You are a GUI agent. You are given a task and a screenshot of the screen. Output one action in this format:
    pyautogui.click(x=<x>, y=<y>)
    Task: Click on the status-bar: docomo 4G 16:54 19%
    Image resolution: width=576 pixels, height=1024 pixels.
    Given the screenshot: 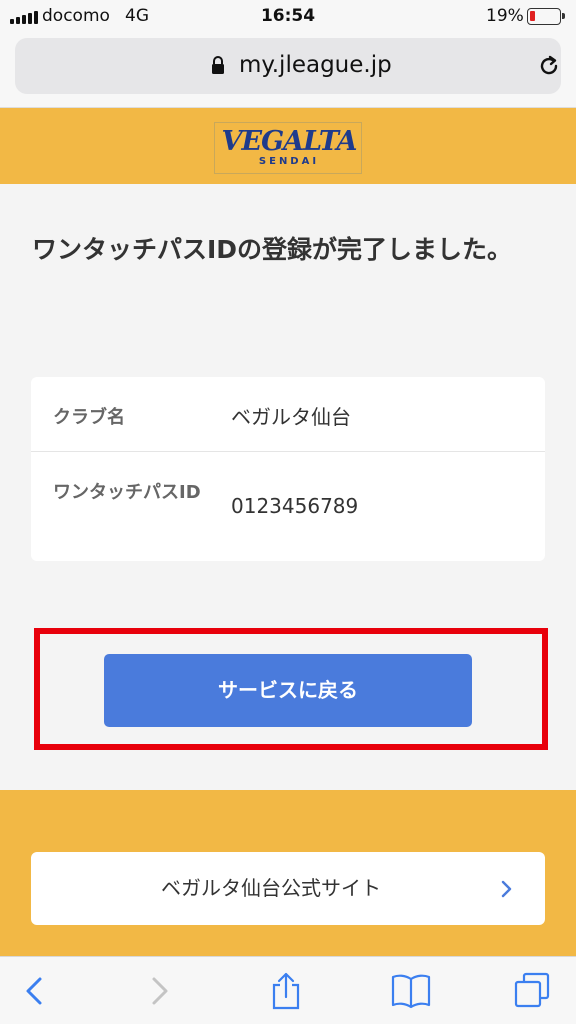 What is the action you would take?
    pyautogui.click(x=288, y=17)
    